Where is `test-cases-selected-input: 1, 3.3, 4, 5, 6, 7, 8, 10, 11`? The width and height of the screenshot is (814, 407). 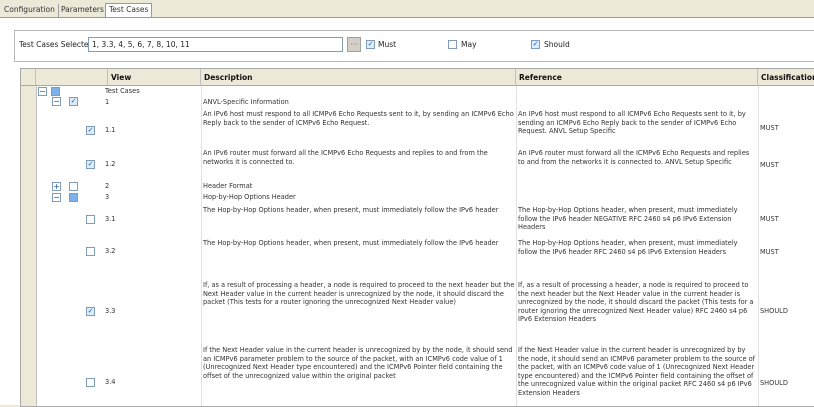 test-cases-selected-input: 1, 3.3, 4, 5, 6, 7, 8, 10, 11 is located at coordinates (215, 44).